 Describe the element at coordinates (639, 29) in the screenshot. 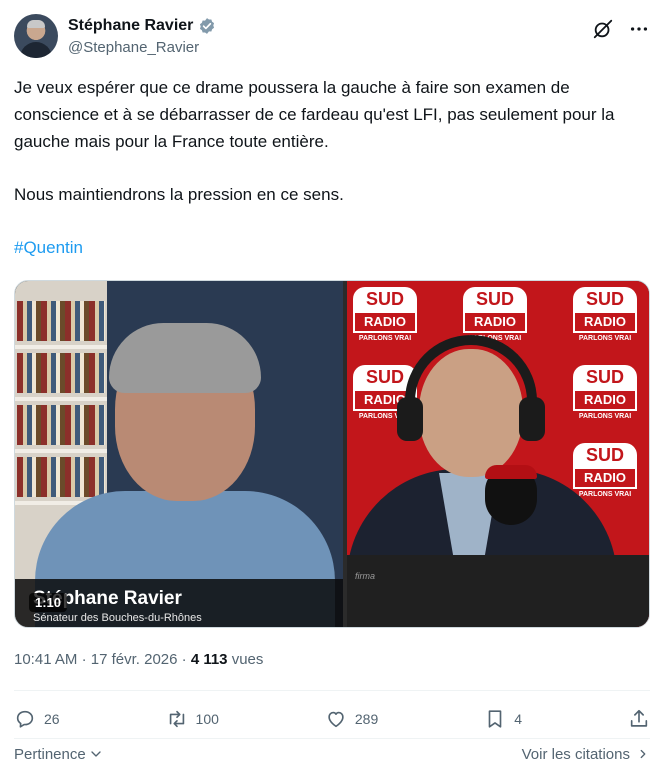

I see `more-icon` at that location.